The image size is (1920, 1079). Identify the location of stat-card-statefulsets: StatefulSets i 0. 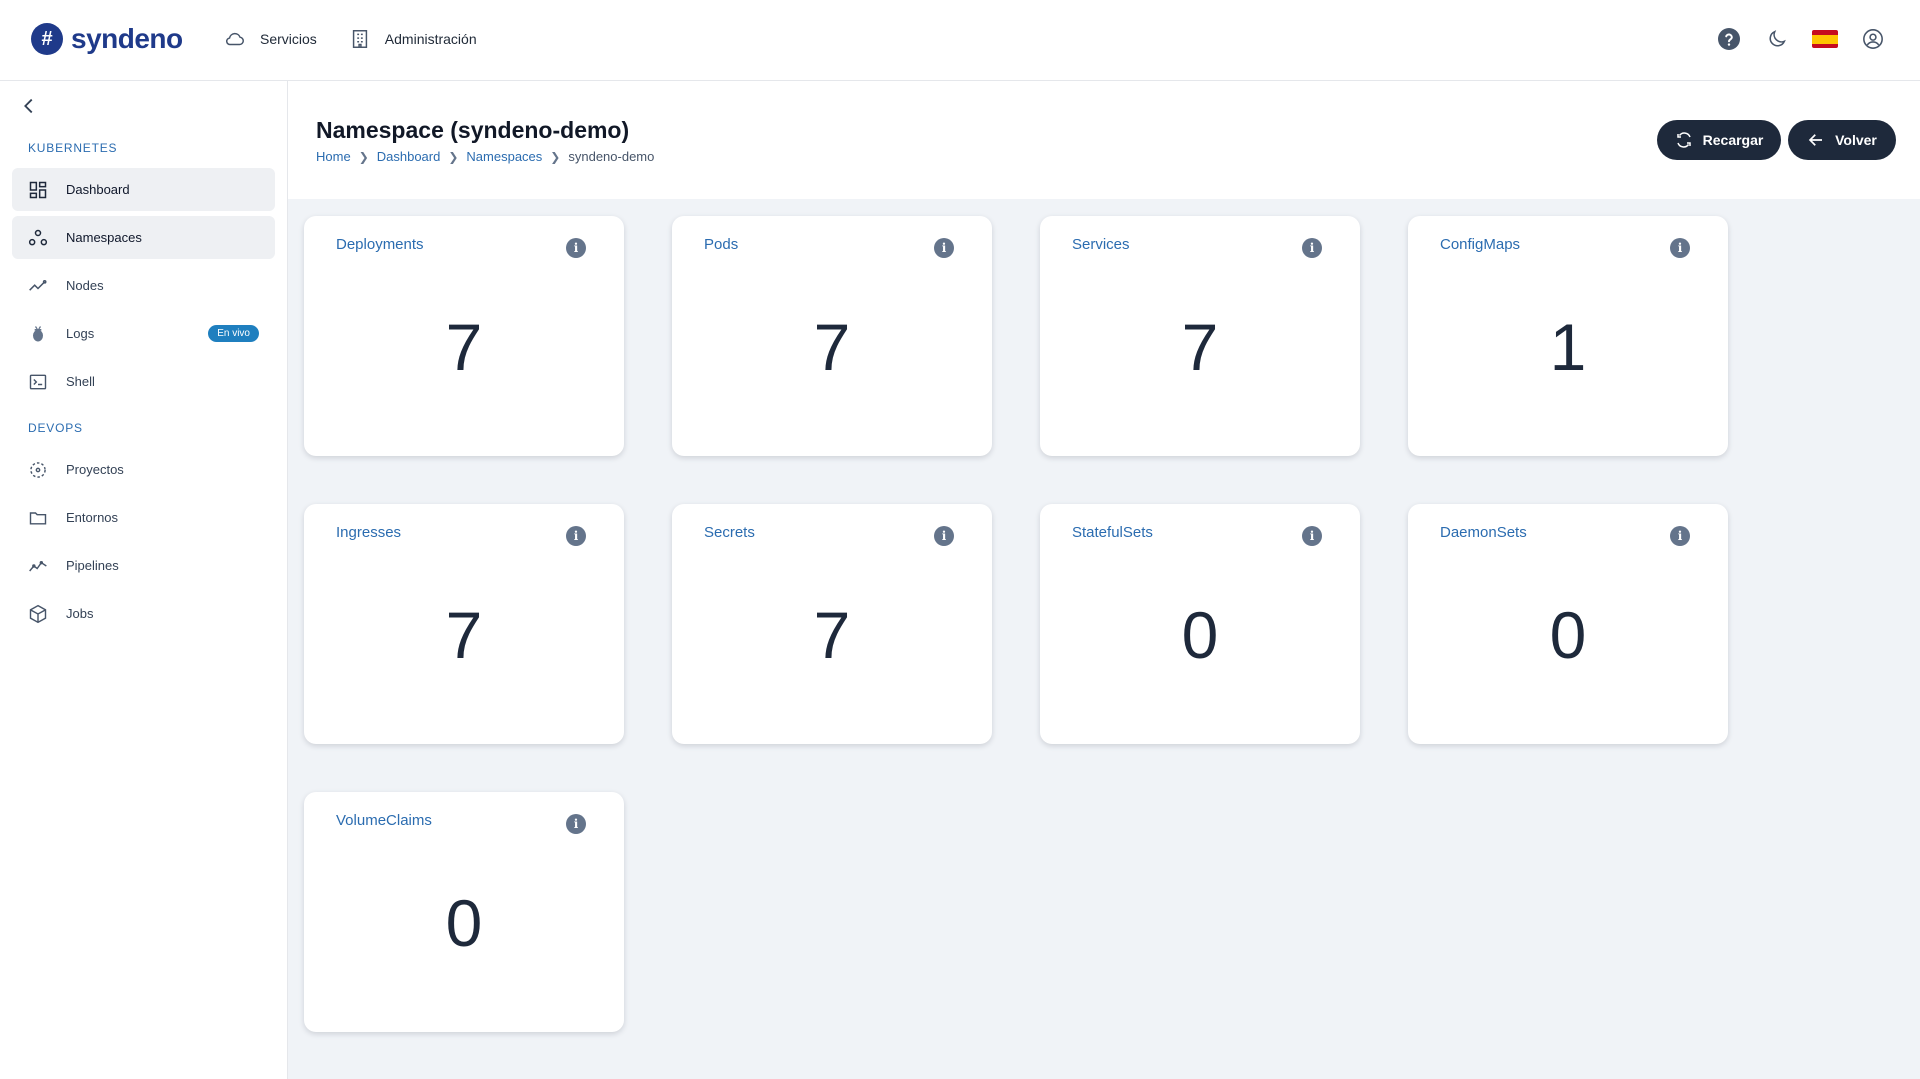
(1200, 624).